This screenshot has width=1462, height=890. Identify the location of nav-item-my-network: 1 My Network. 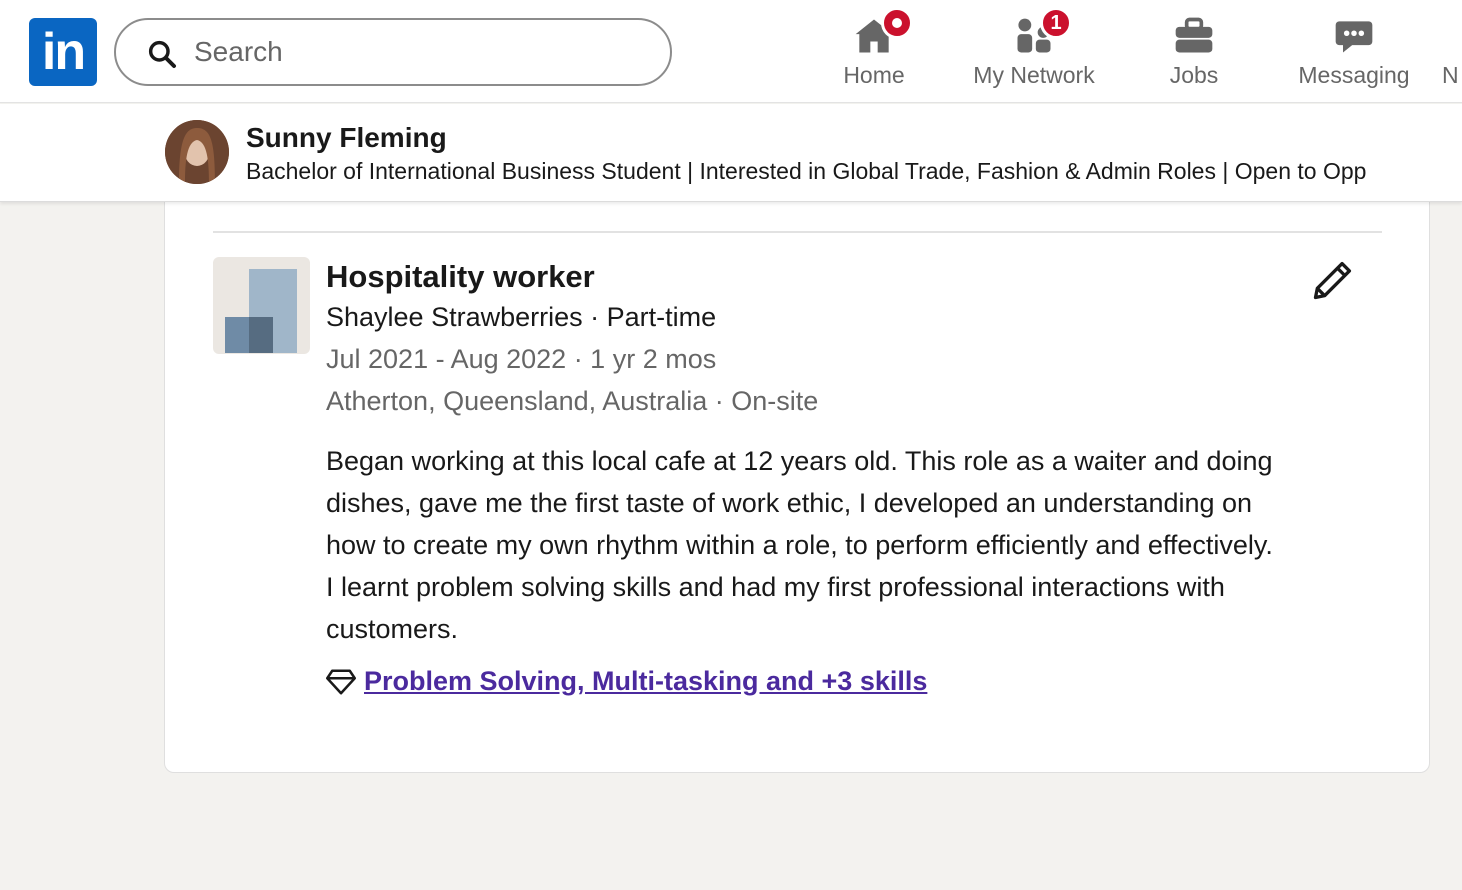
(1034, 50).